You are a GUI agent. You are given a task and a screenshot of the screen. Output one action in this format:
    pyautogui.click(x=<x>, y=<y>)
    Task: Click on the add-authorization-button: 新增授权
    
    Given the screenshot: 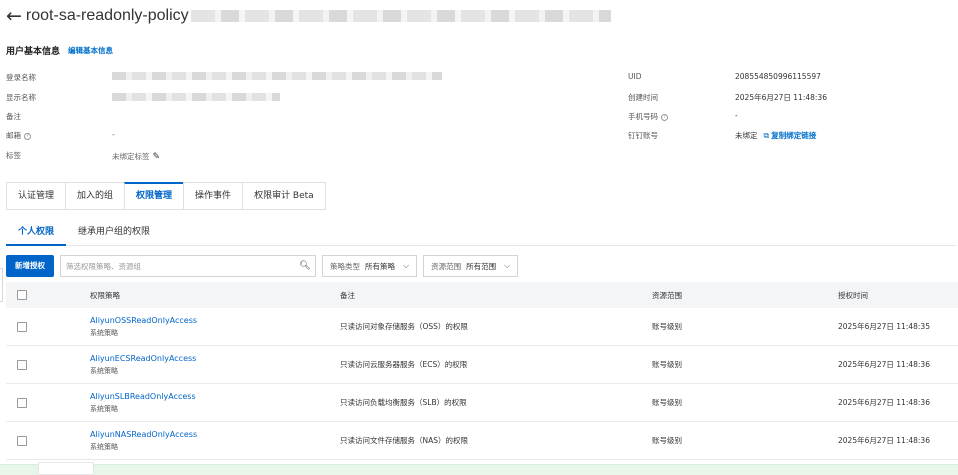 What is the action you would take?
    pyautogui.click(x=30, y=266)
    